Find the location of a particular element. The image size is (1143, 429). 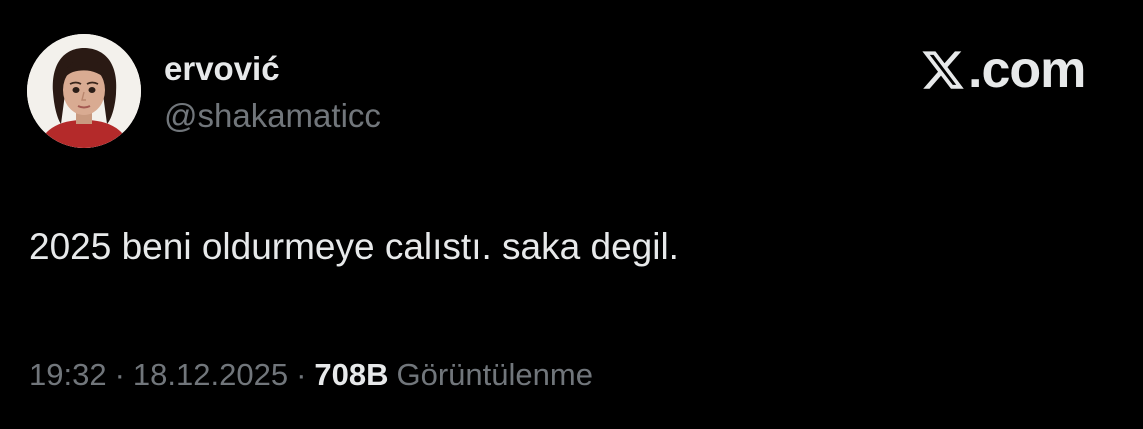

author-display-name: ervović is located at coordinates (222, 69).